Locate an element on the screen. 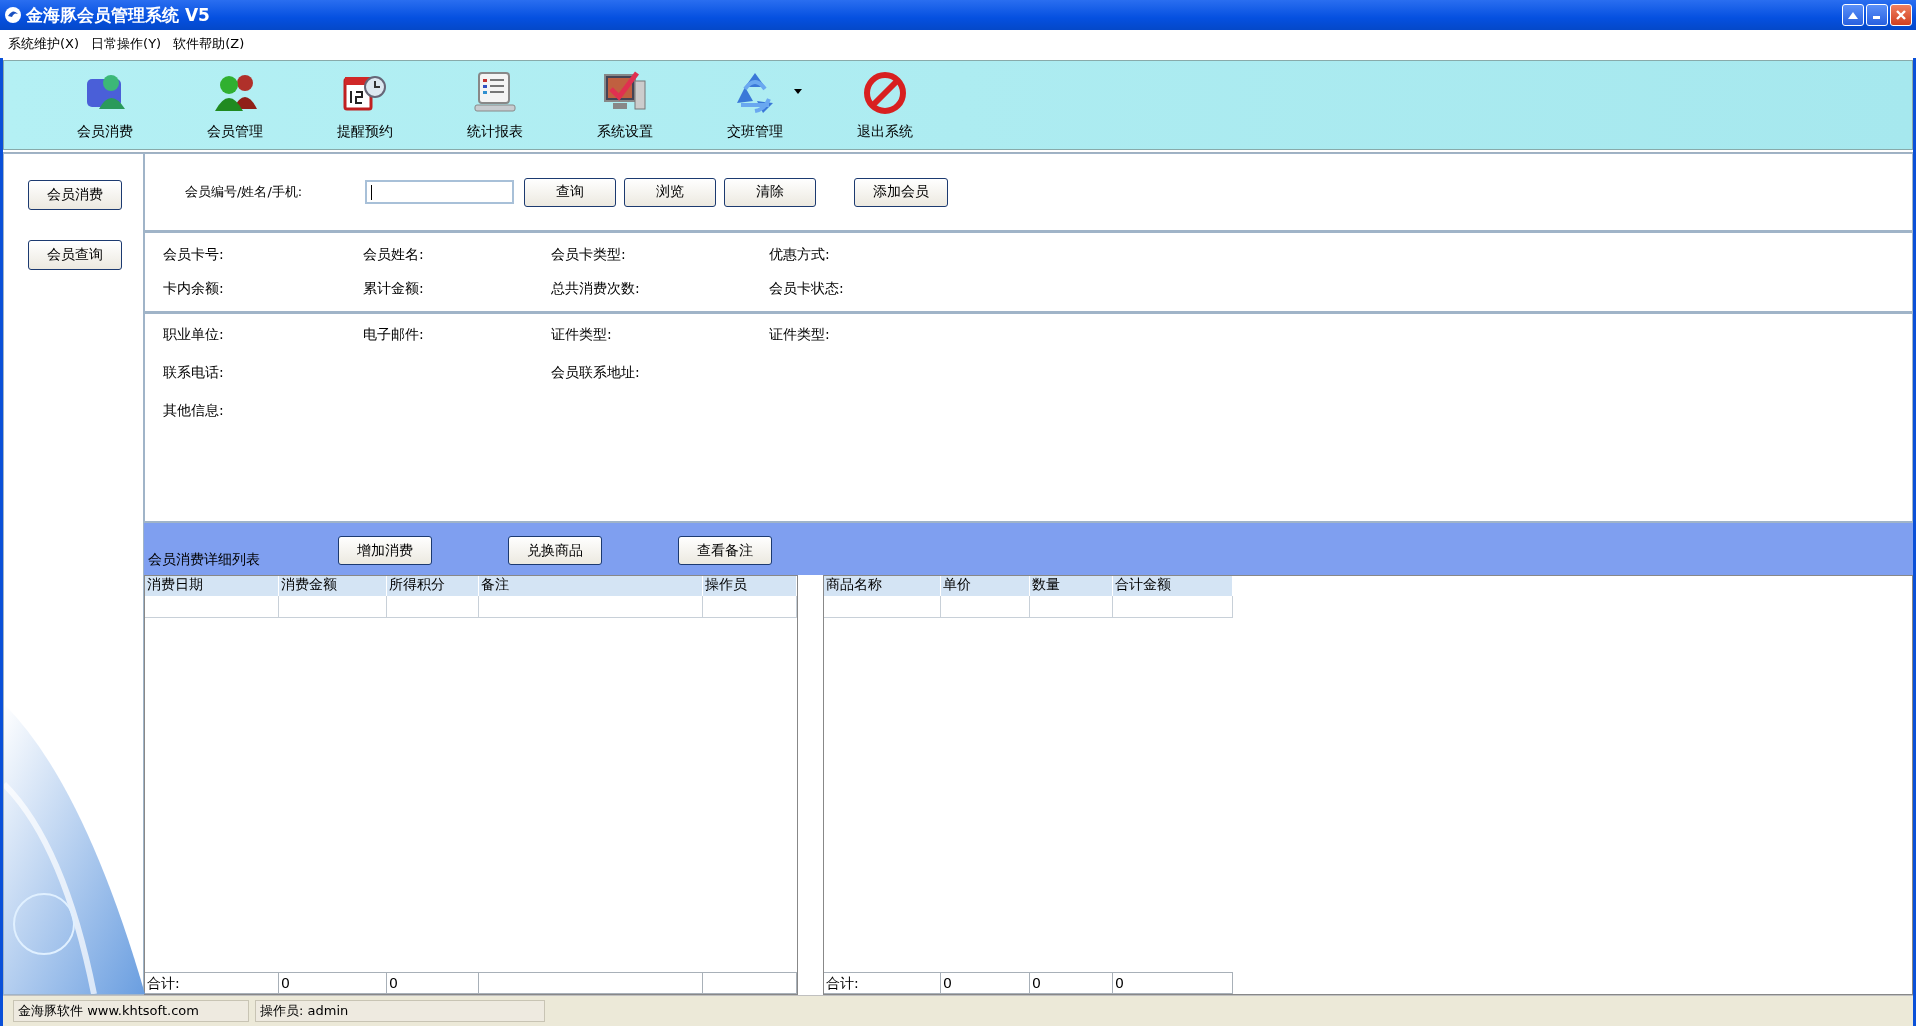 The height and width of the screenshot is (1026, 1916). restore-icon is located at coordinates (1853, 15).